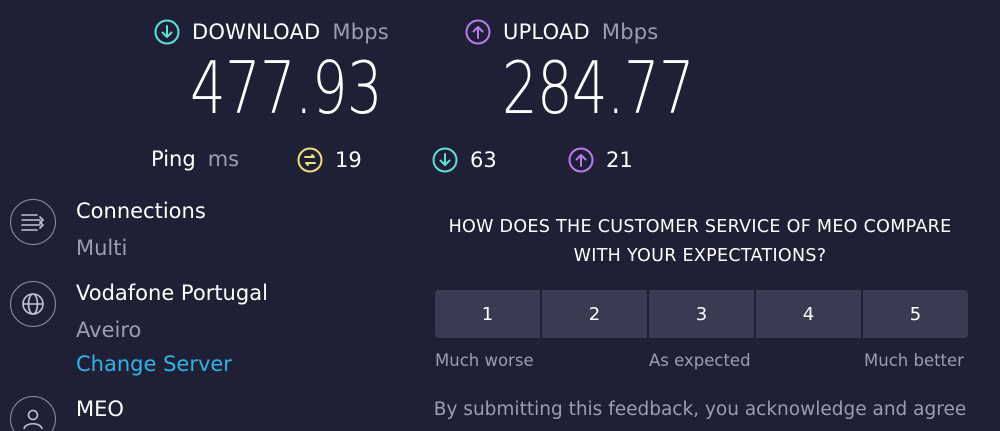 Image resolution: width=1000 pixels, height=431 pixels. What do you see at coordinates (167, 32) in the screenshot?
I see `download-arrow-icon` at bounding box center [167, 32].